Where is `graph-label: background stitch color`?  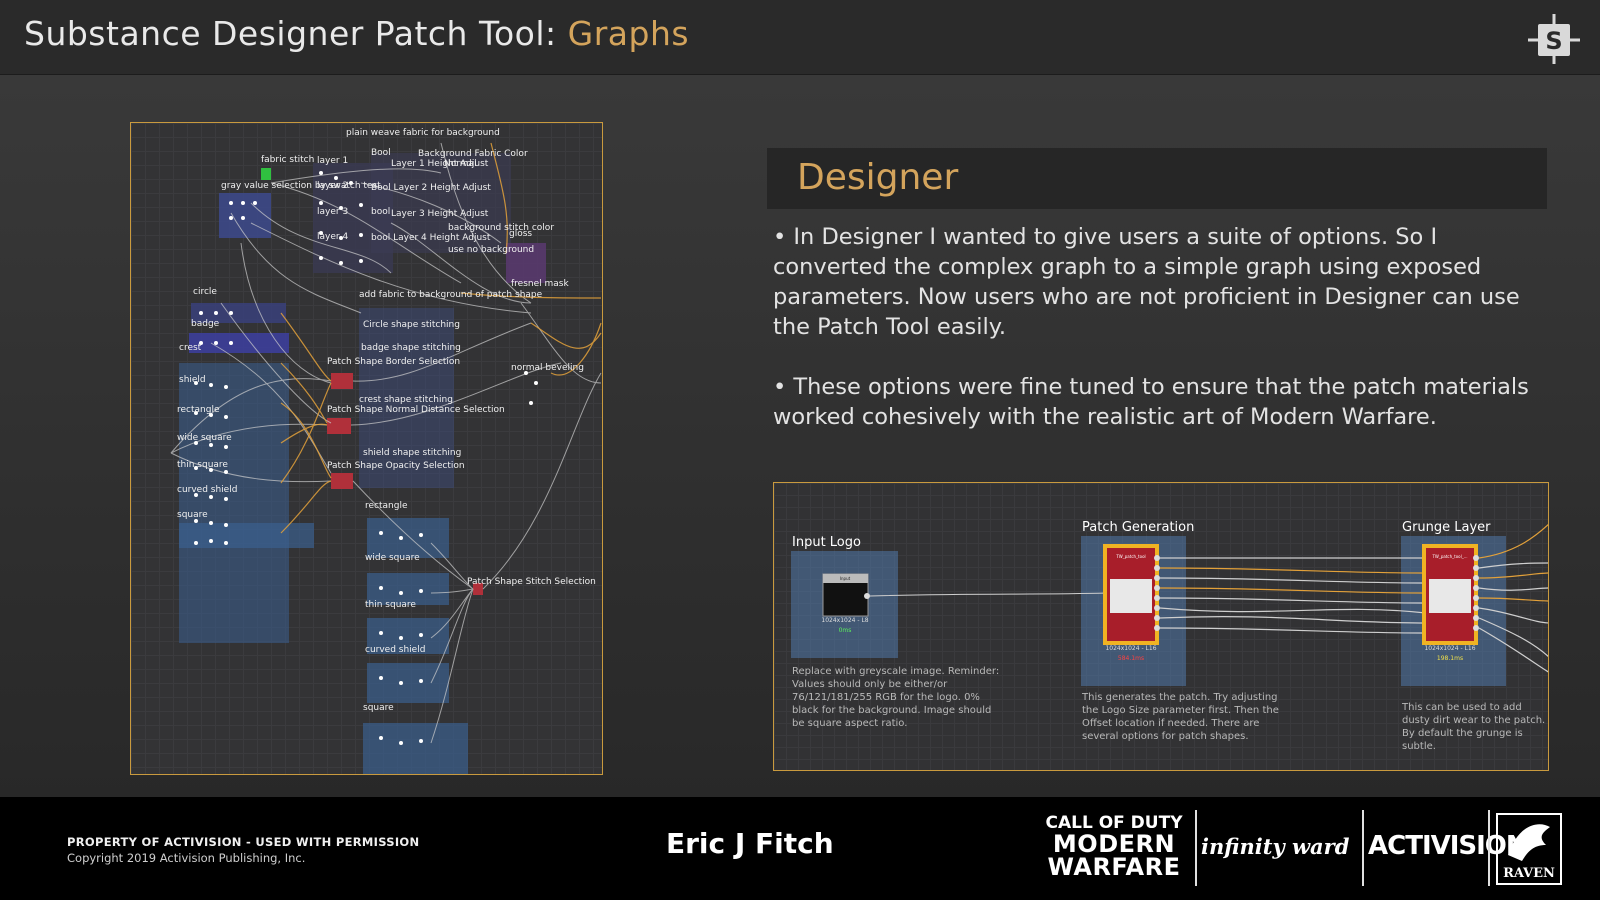
graph-label: background stitch color is located at coordinates (501, 228).